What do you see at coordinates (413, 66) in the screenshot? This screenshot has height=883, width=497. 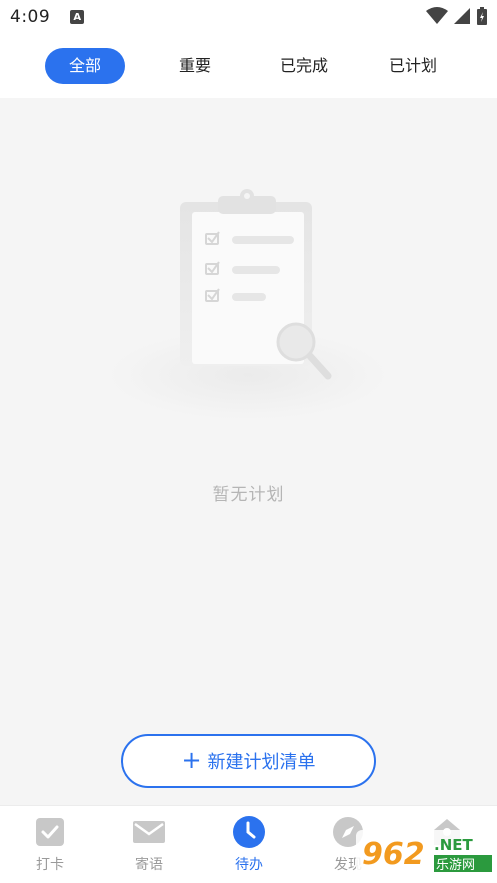 I see `tab-planned: 已计划` at bounding box center [413, 66].